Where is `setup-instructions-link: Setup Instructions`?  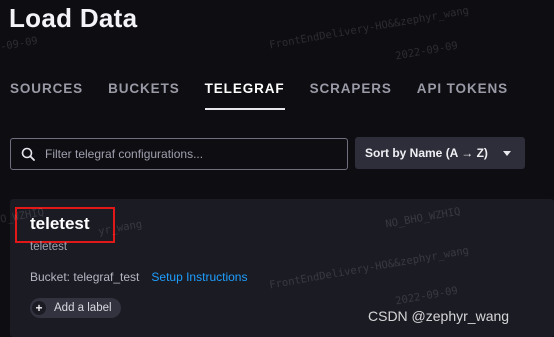
setup-instructions-link: Setup Instructions is located at coordinates (199, 277).